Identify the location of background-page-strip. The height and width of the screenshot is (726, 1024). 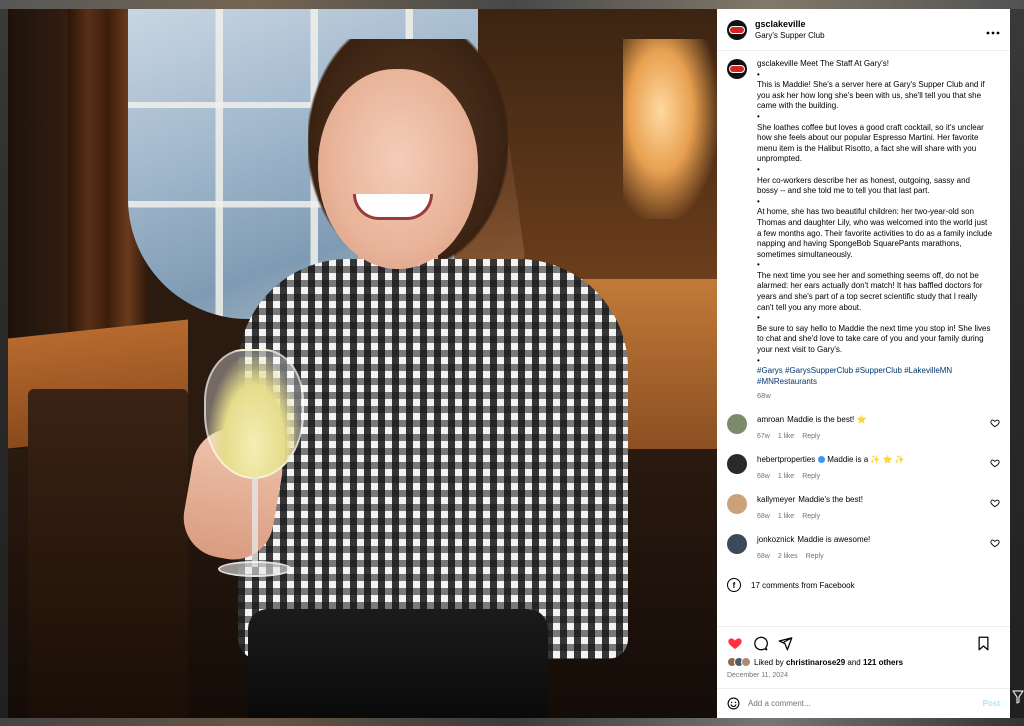
(512, 4).